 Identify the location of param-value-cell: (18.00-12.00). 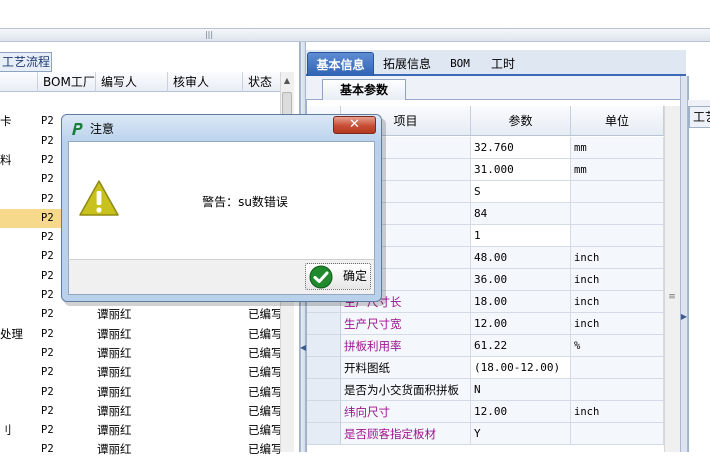
(521, 368).